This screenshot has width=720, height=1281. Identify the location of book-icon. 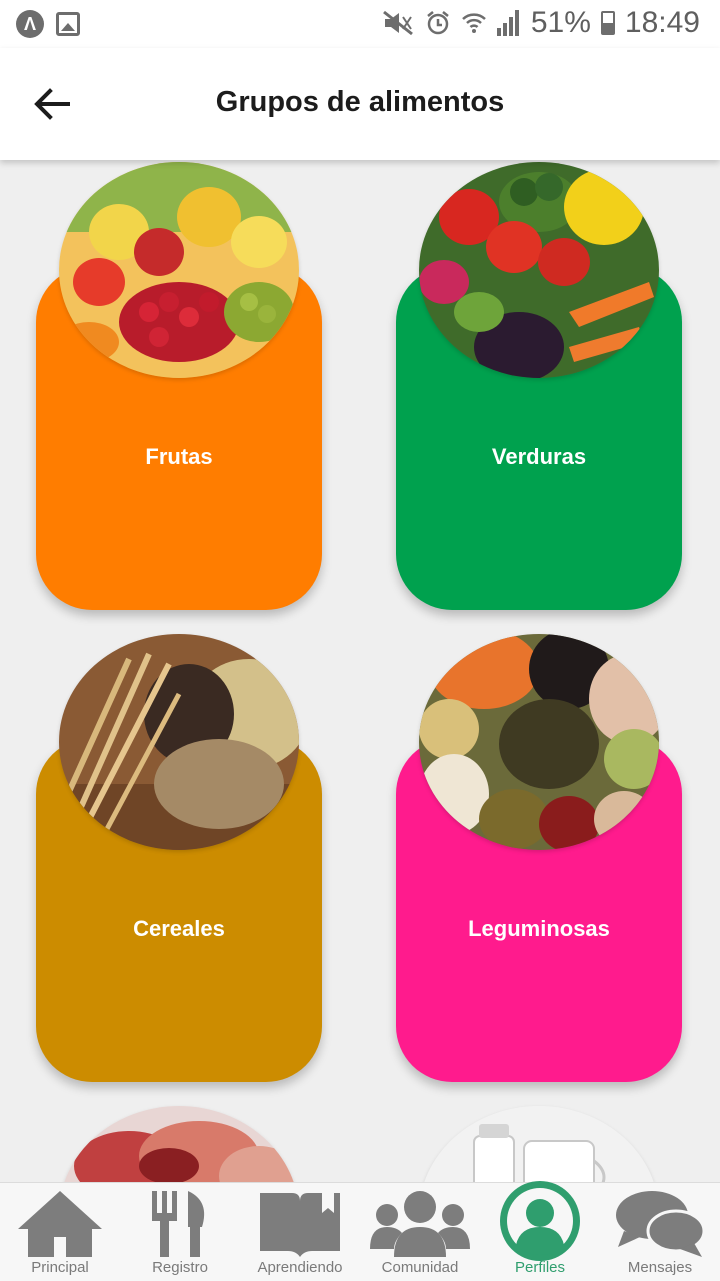
(300, 1225).